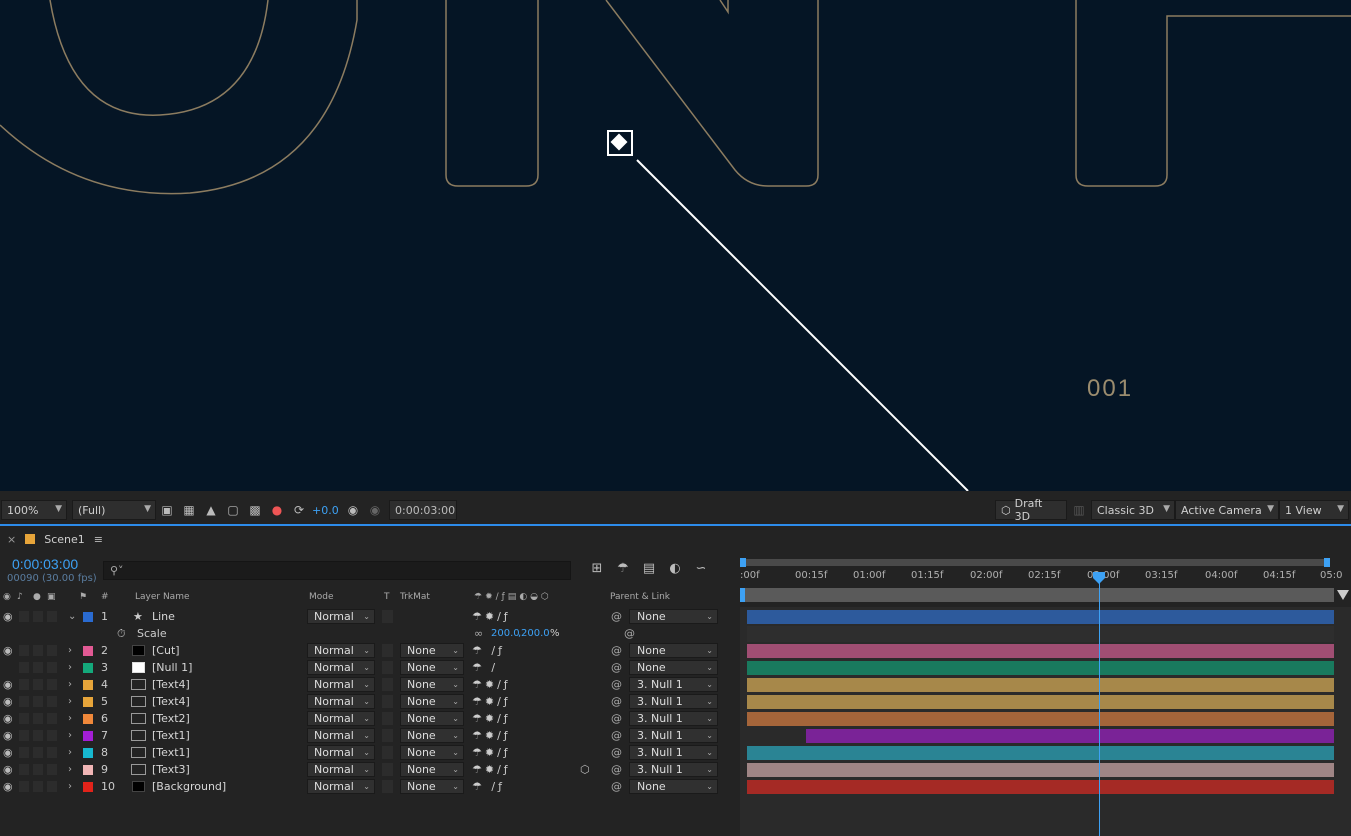 This screenshot has width=1351, height=836. I want to click on layer-bars-area, so click(1045, 721).